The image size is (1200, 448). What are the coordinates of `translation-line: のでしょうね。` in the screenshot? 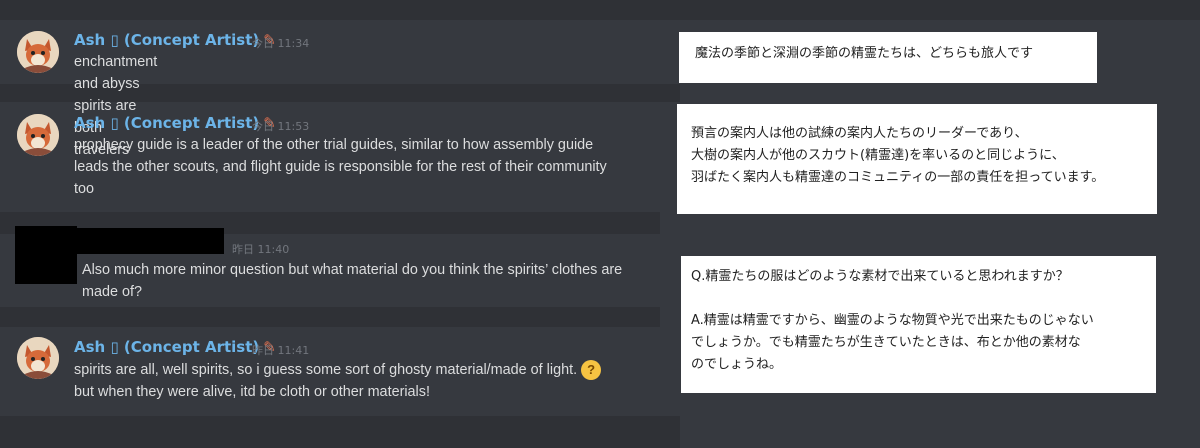 It's located at (737, 364).